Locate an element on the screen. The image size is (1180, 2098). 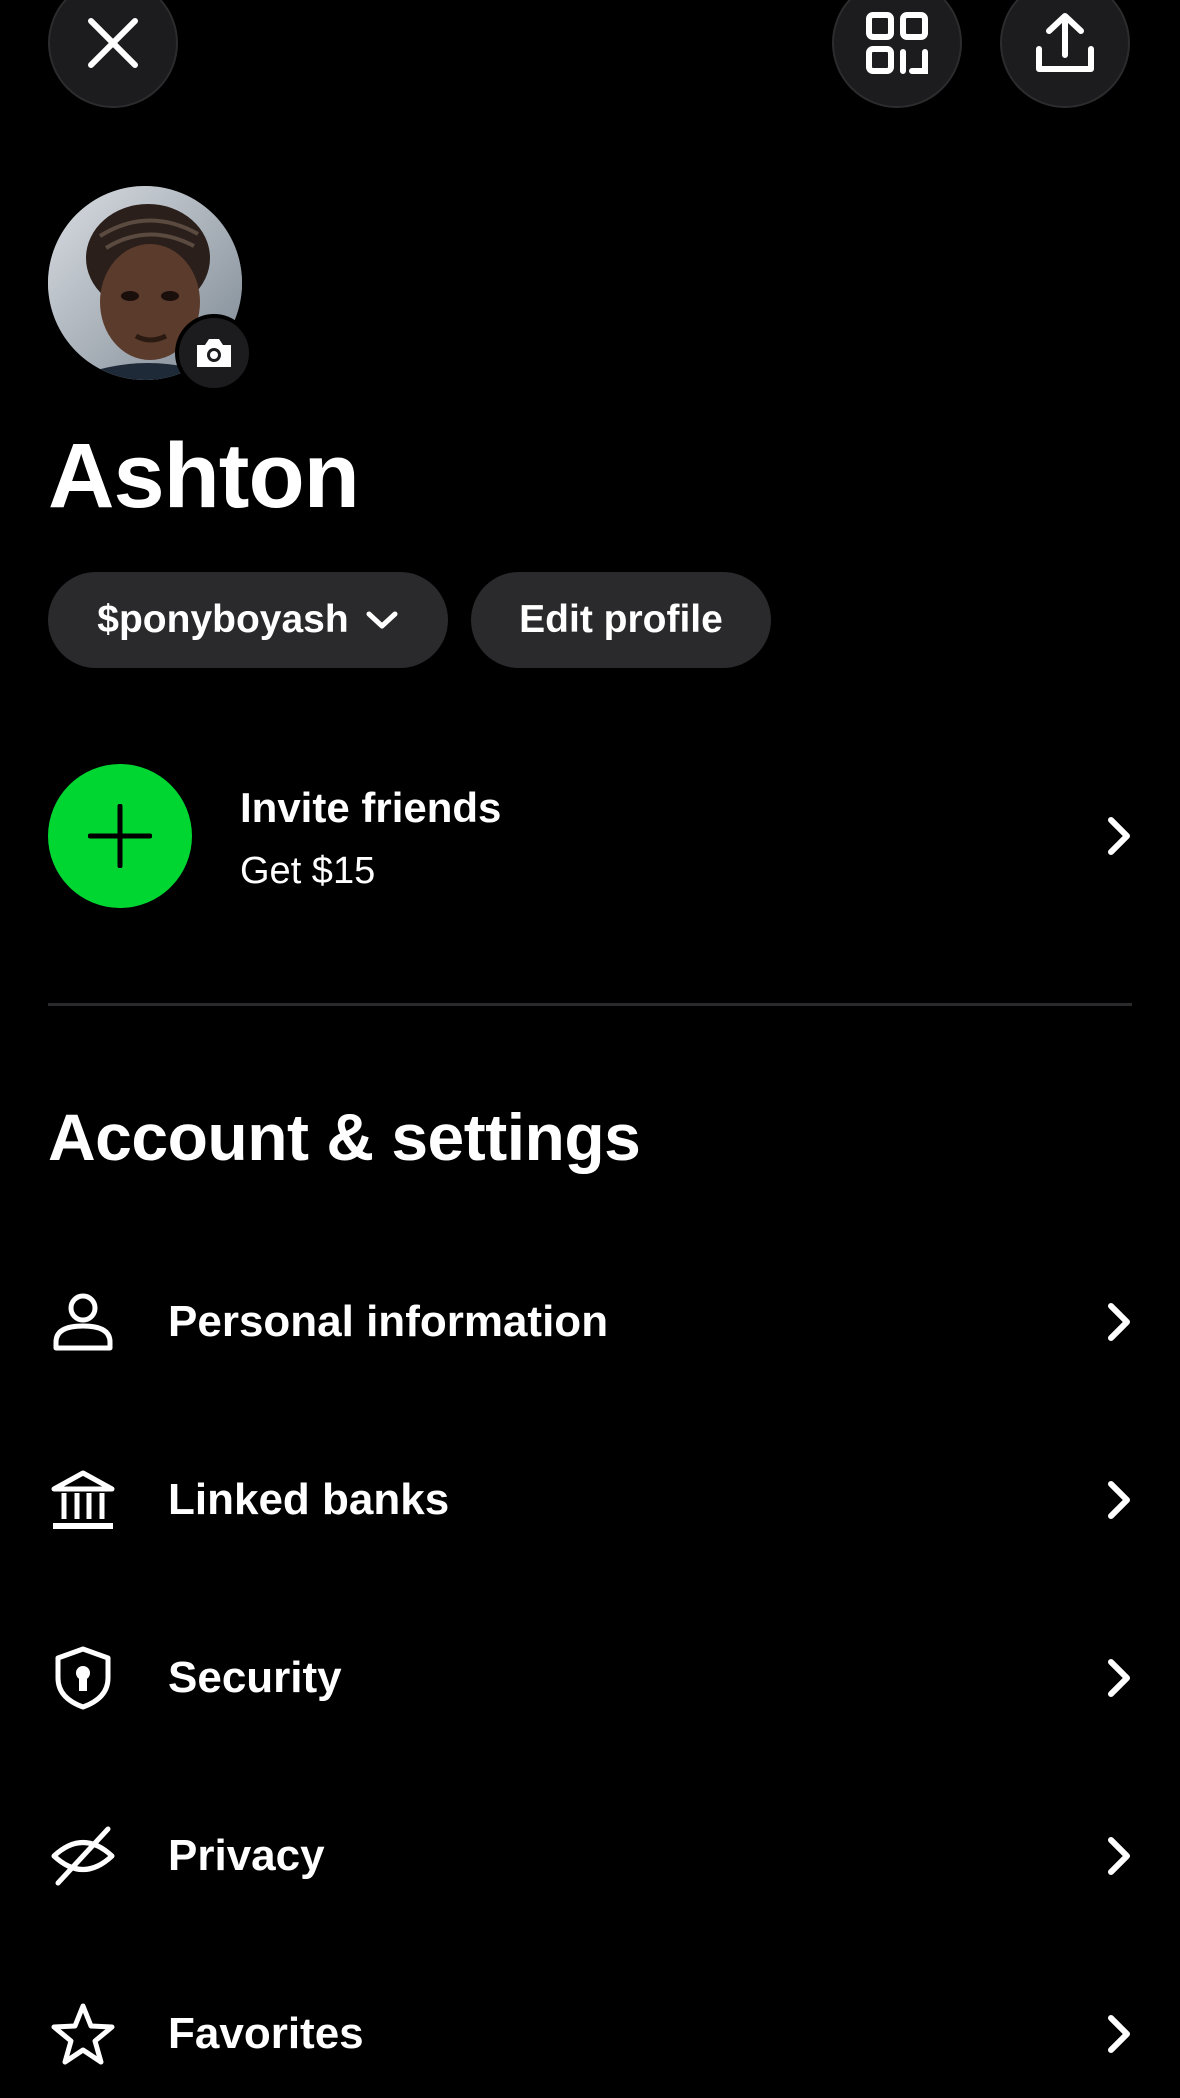
plus-icon is located at coordinates (120, 836).